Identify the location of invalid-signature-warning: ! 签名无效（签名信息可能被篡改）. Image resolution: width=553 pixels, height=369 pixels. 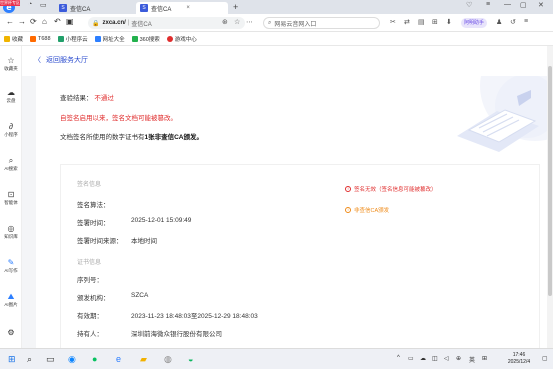
(391, 189).